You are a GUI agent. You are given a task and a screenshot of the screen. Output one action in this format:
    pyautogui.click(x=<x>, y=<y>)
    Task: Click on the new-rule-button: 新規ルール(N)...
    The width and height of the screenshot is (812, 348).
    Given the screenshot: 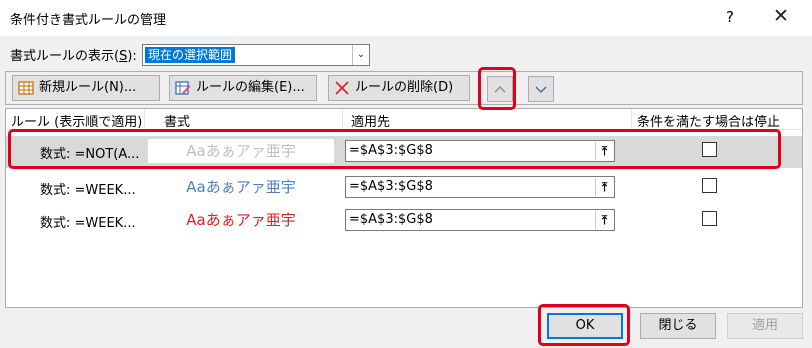 What is the action you would take?
    pyautogui.click(x=86, y=88)
    